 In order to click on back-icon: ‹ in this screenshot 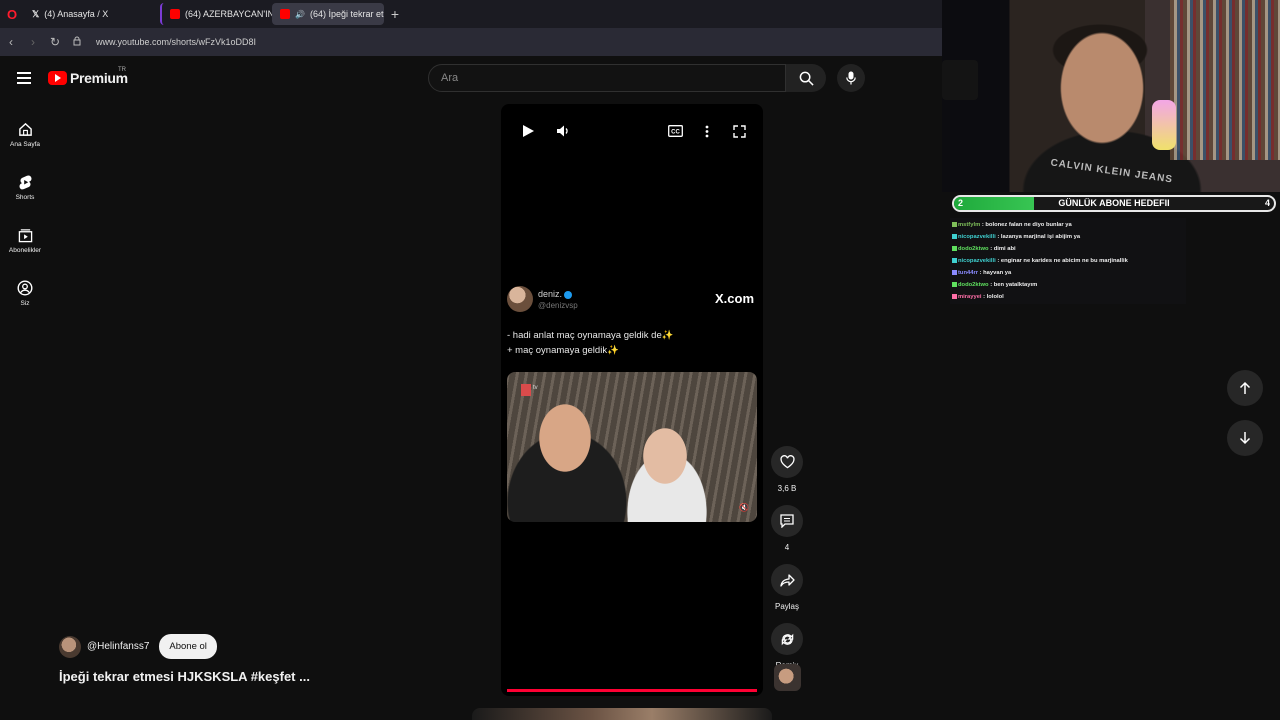, I will do `click(11, 42)`.